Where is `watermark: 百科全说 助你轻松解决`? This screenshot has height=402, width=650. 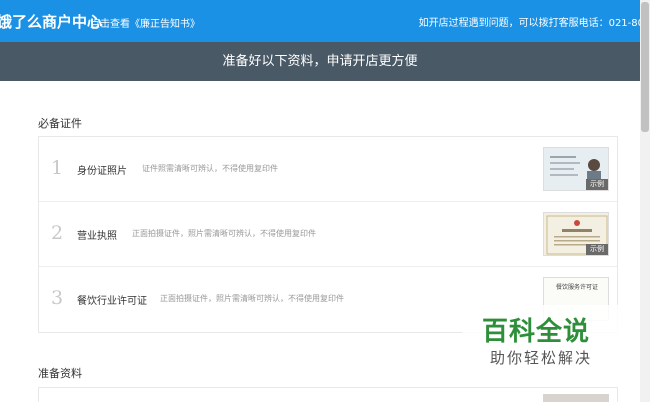 watermark: 百科全说 助你轻松解决 is located at coordinates (547, 342).